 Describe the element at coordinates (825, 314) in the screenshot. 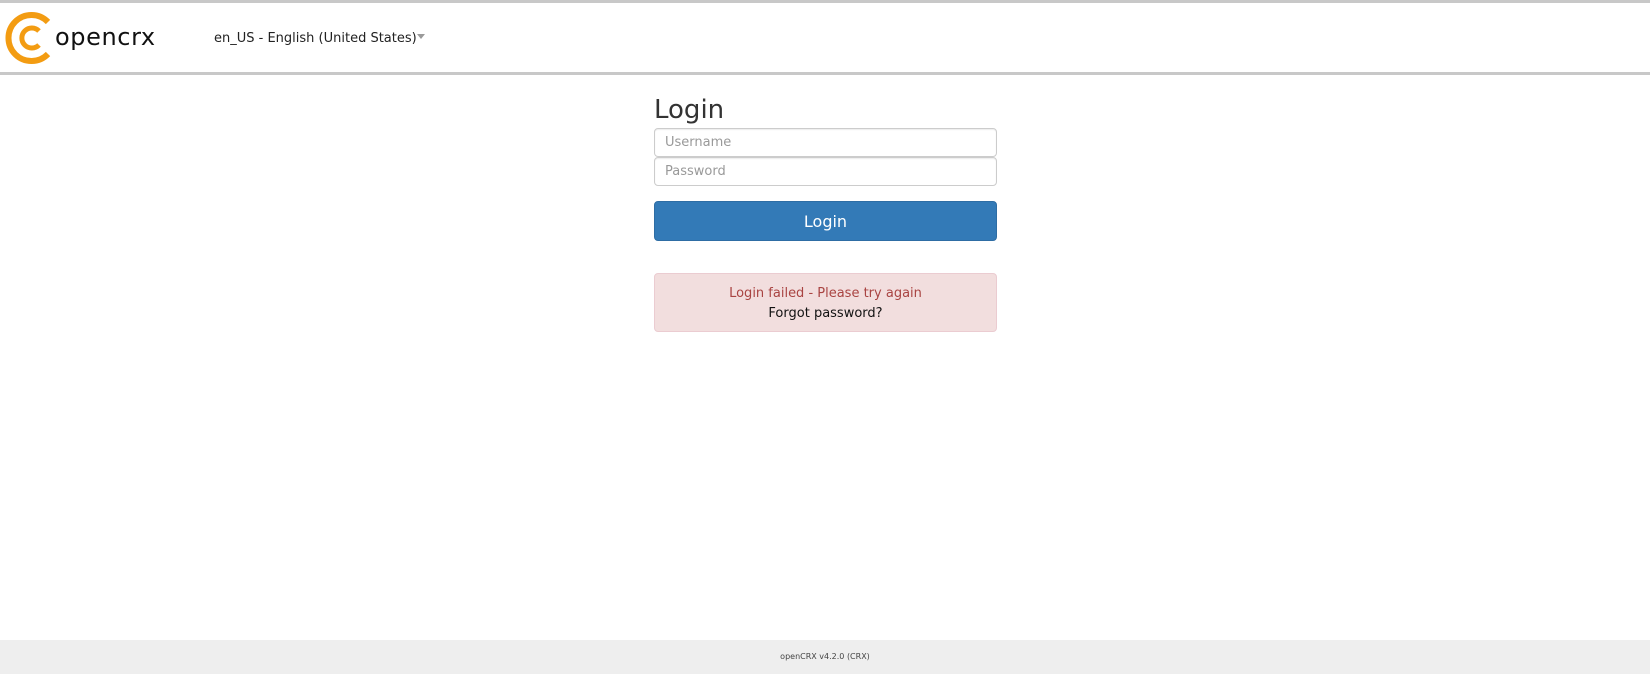

I see `forgot-password-link: Forgot password?` at that location.